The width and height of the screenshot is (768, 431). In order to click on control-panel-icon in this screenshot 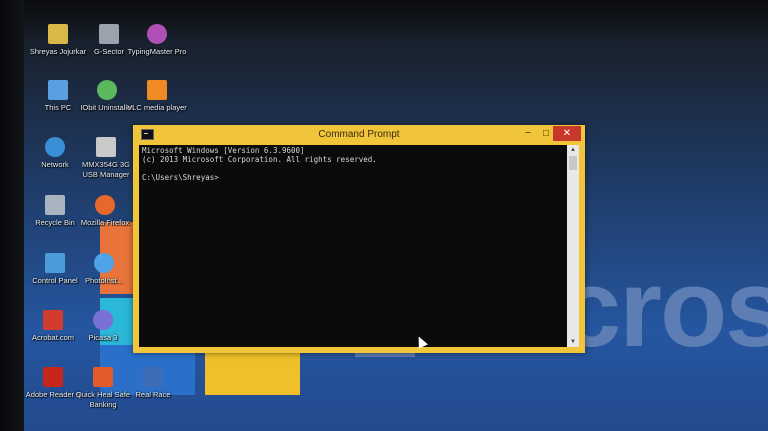, I will do `click(55, 263)`.